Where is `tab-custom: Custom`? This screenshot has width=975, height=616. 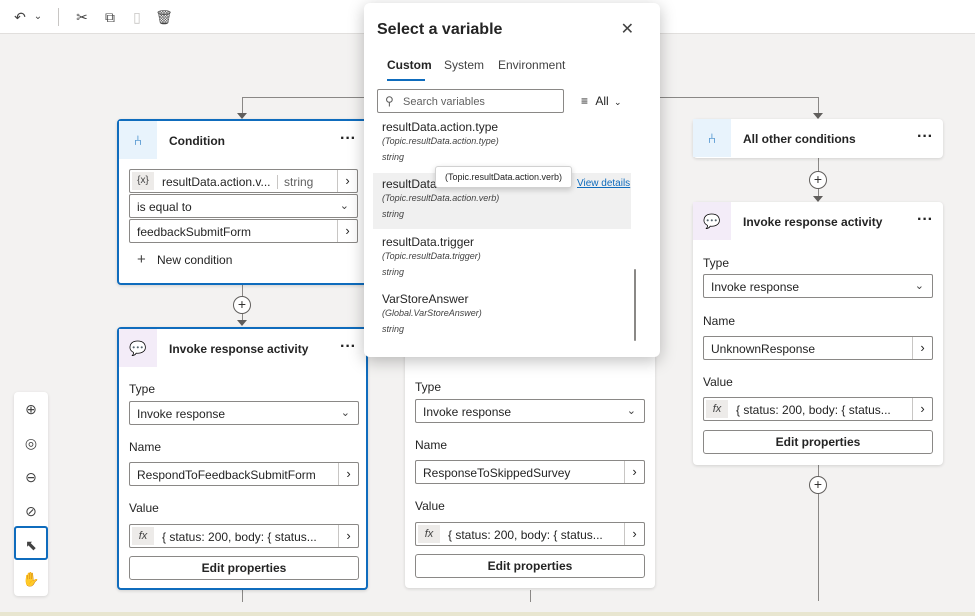 tab-custom: Custom is located at coordinates (409, 65).